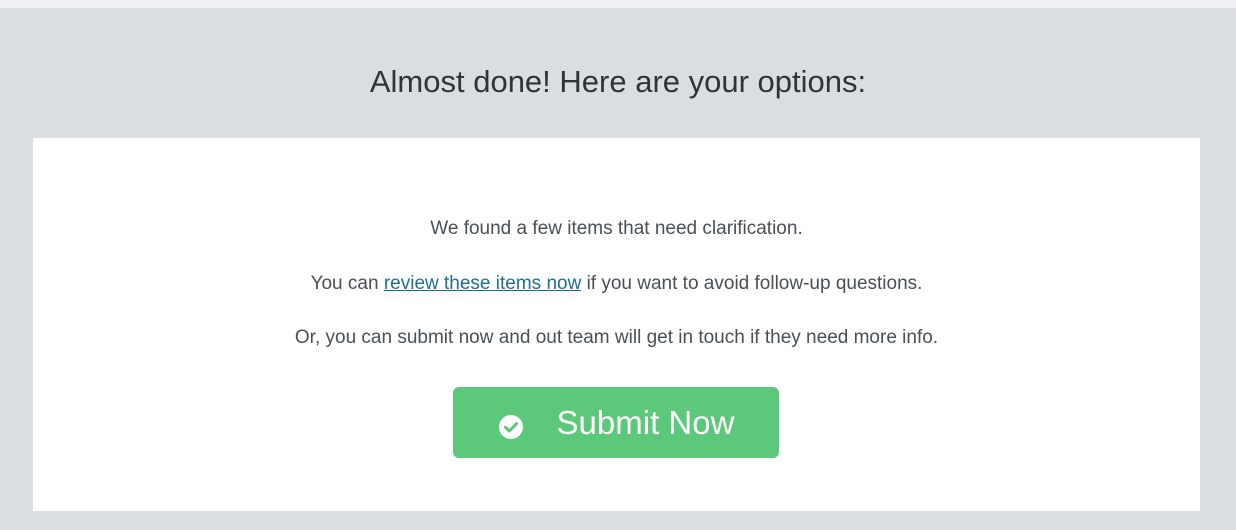 Image resolution: width=1236 pixels, height=530 pixels. What do you see at coordinates (618, 81) in the screenshot?
I see `page-title: Almost done! Here are your options:` at bounding box center [618, 81].